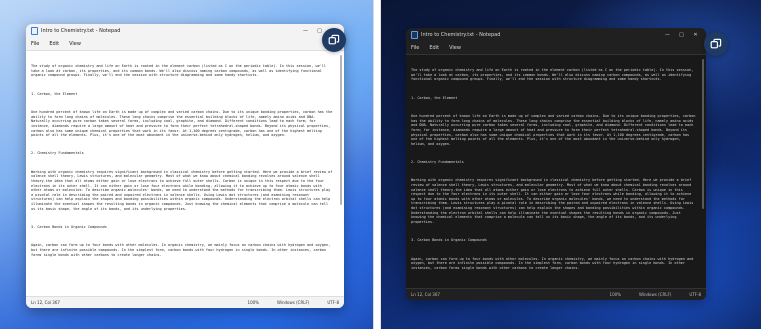  I want to click on maximize-button: □, so click(681, 35).